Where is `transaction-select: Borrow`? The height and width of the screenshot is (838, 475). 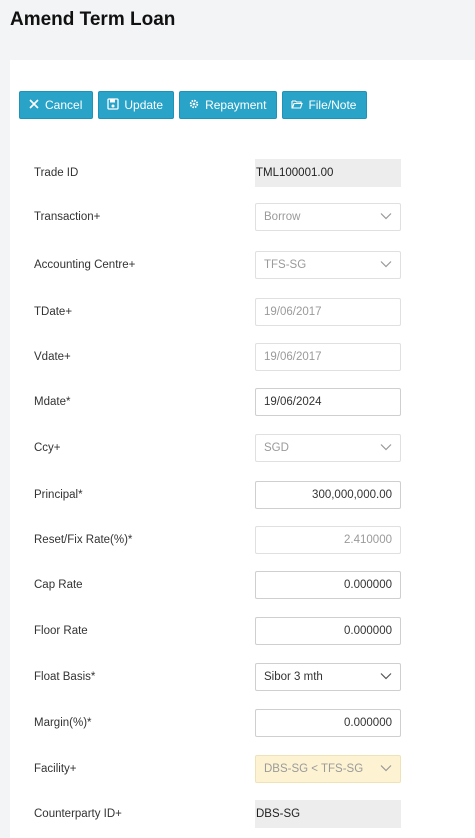
transaction-select: Borrow is located at coordinates (328, 217).